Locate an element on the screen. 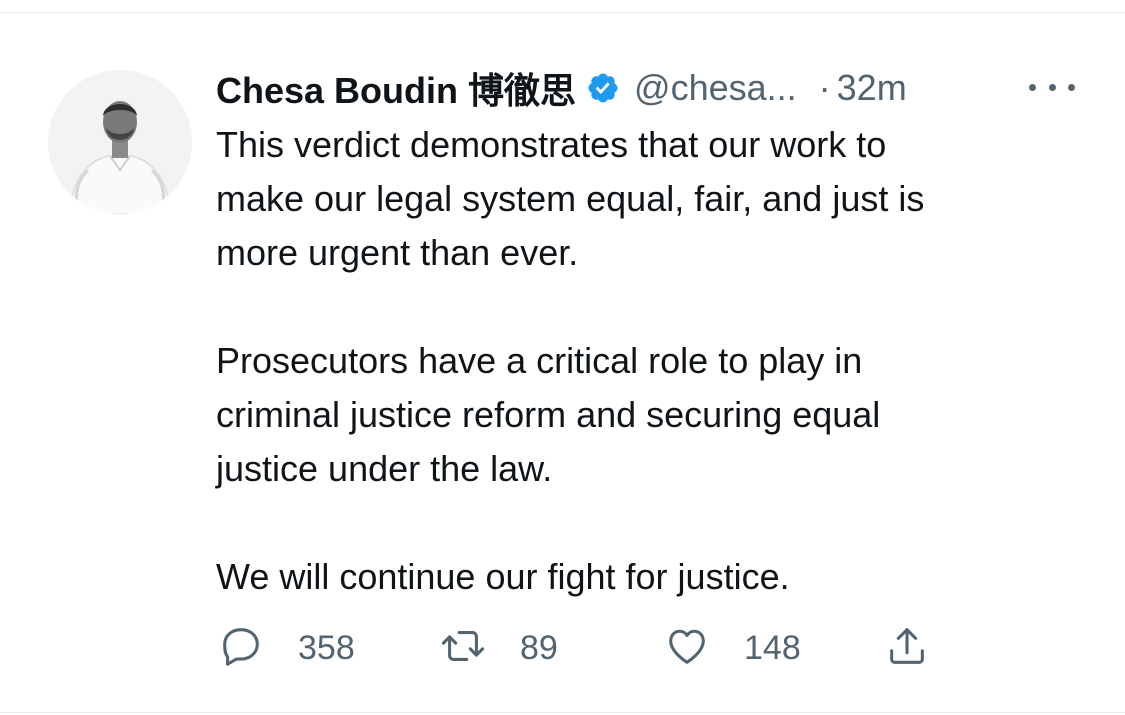 The height and width of the screenshot is (715, 1125). avatar-photo is located at coordinates (120, 142).